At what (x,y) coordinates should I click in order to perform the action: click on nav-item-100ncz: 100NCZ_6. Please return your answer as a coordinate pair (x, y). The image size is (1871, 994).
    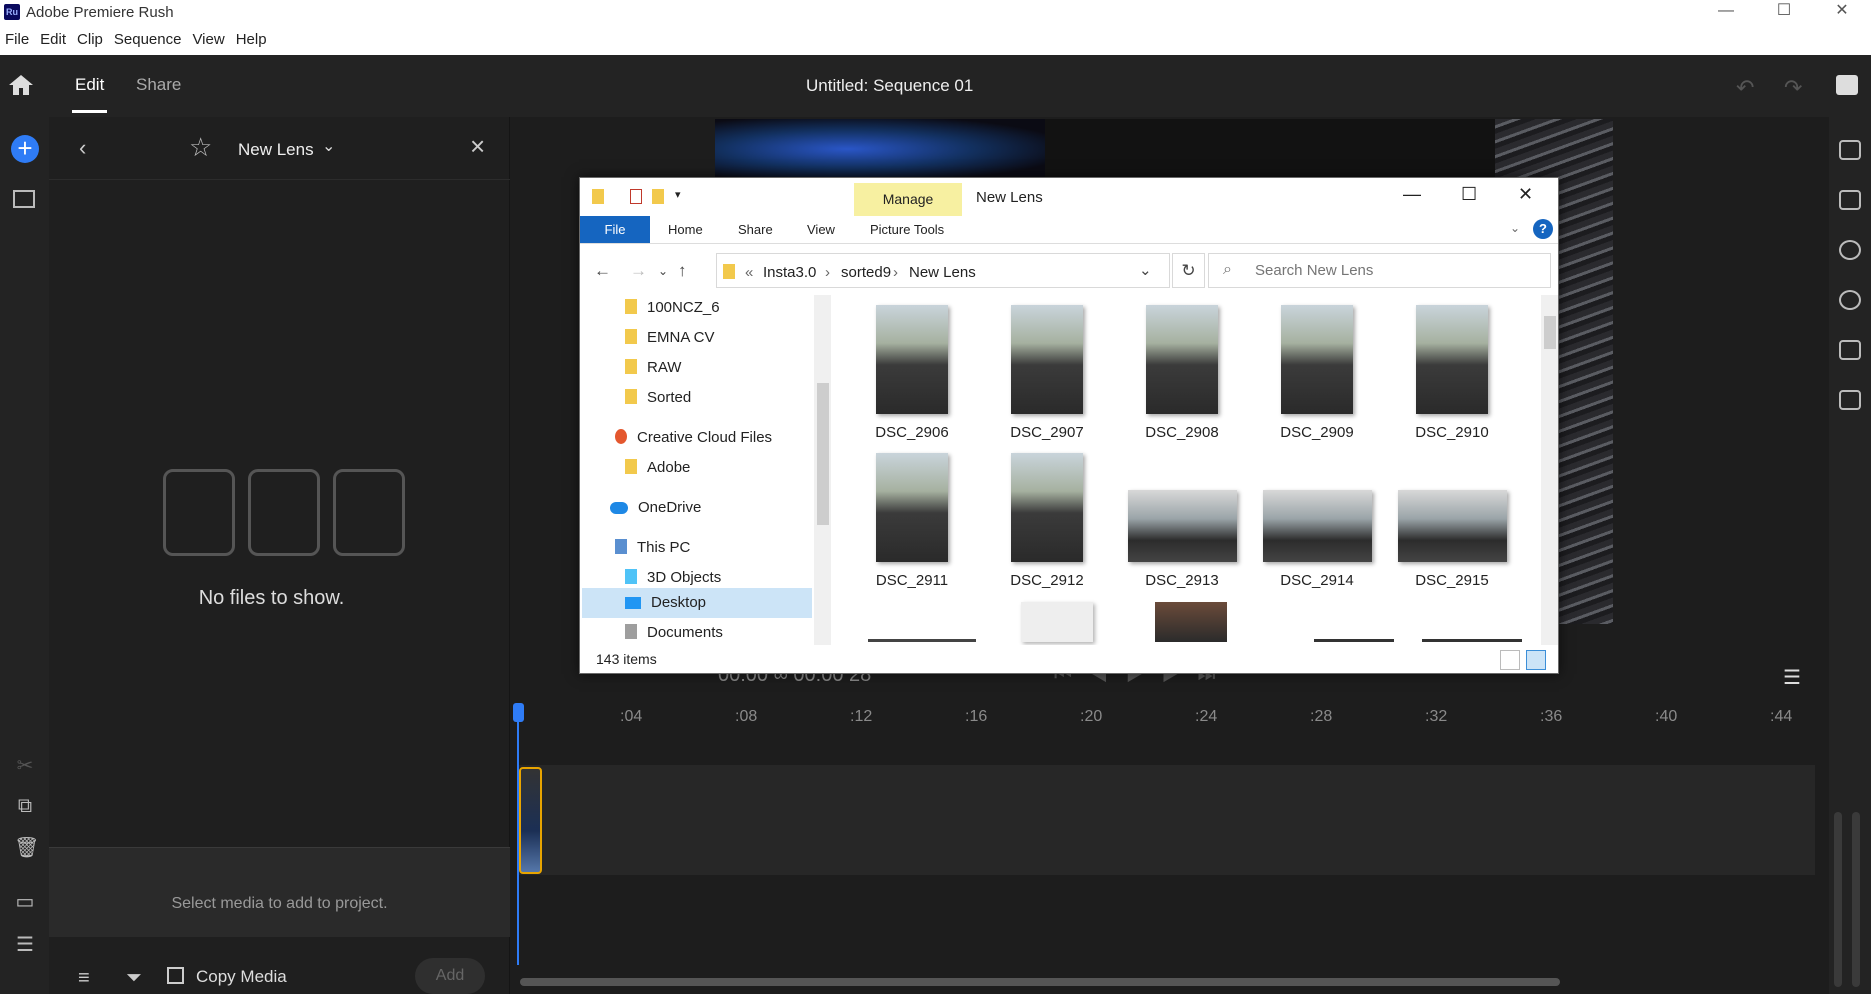
    Looking at the image, I should click on (672, 308).